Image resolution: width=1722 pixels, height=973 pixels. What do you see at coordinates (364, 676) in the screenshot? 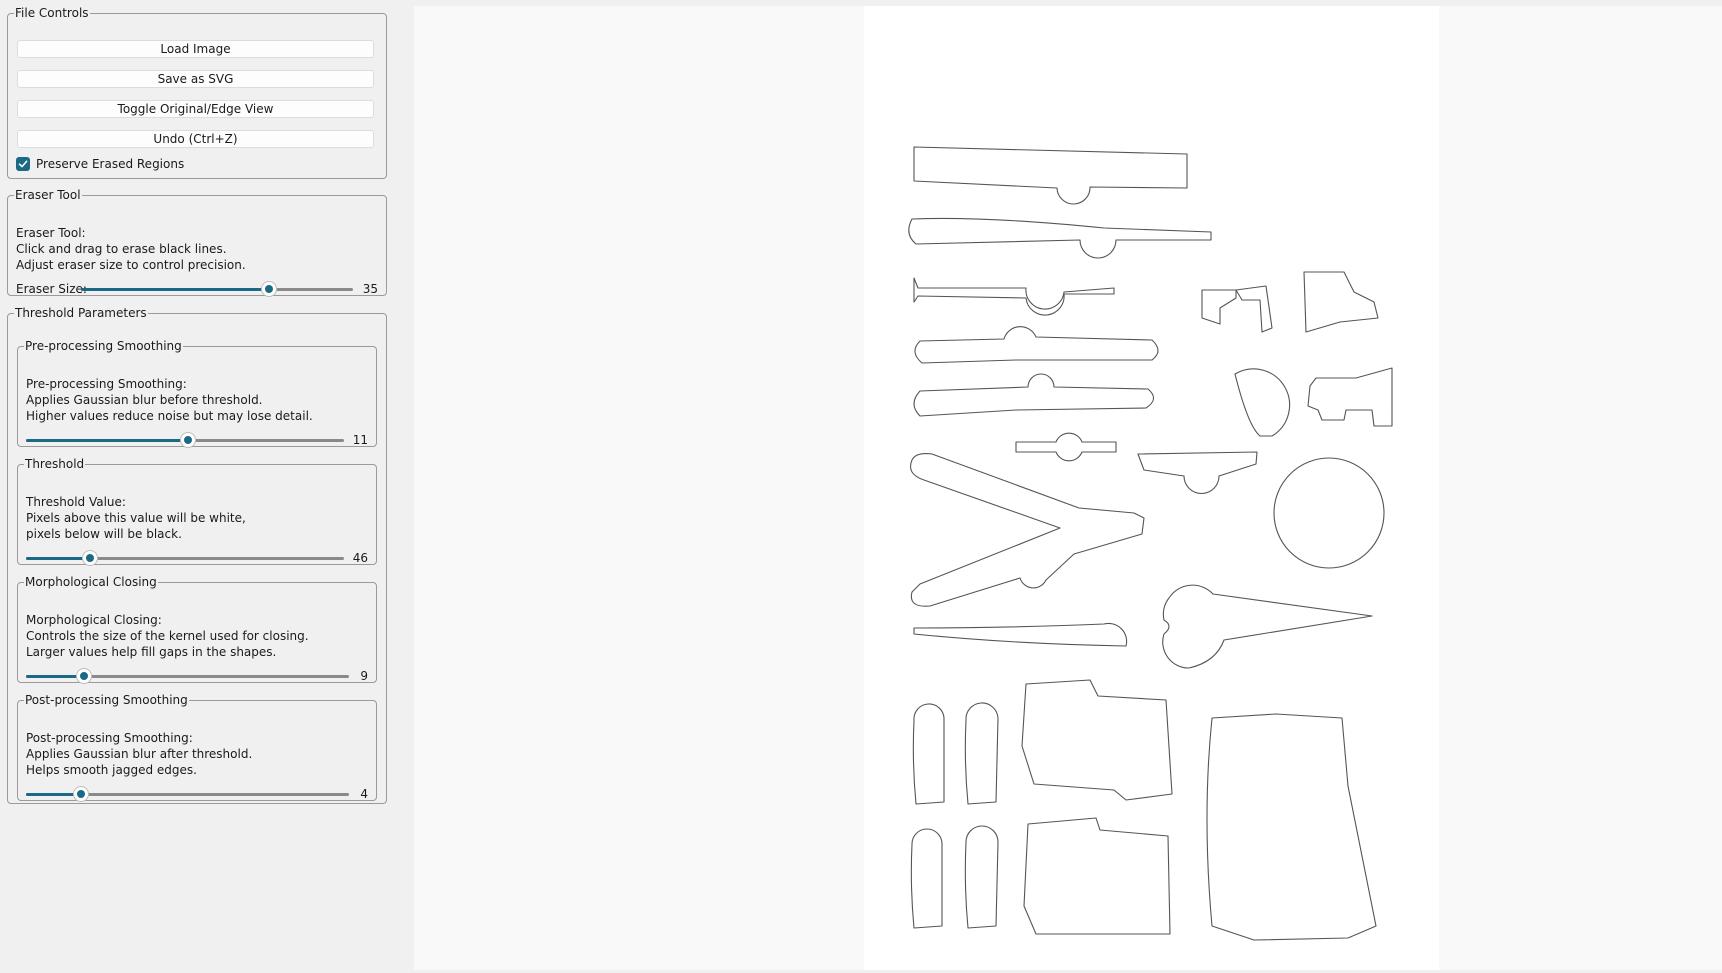
I see `morph-closing-value: 9` at bounding box center [364, 676].